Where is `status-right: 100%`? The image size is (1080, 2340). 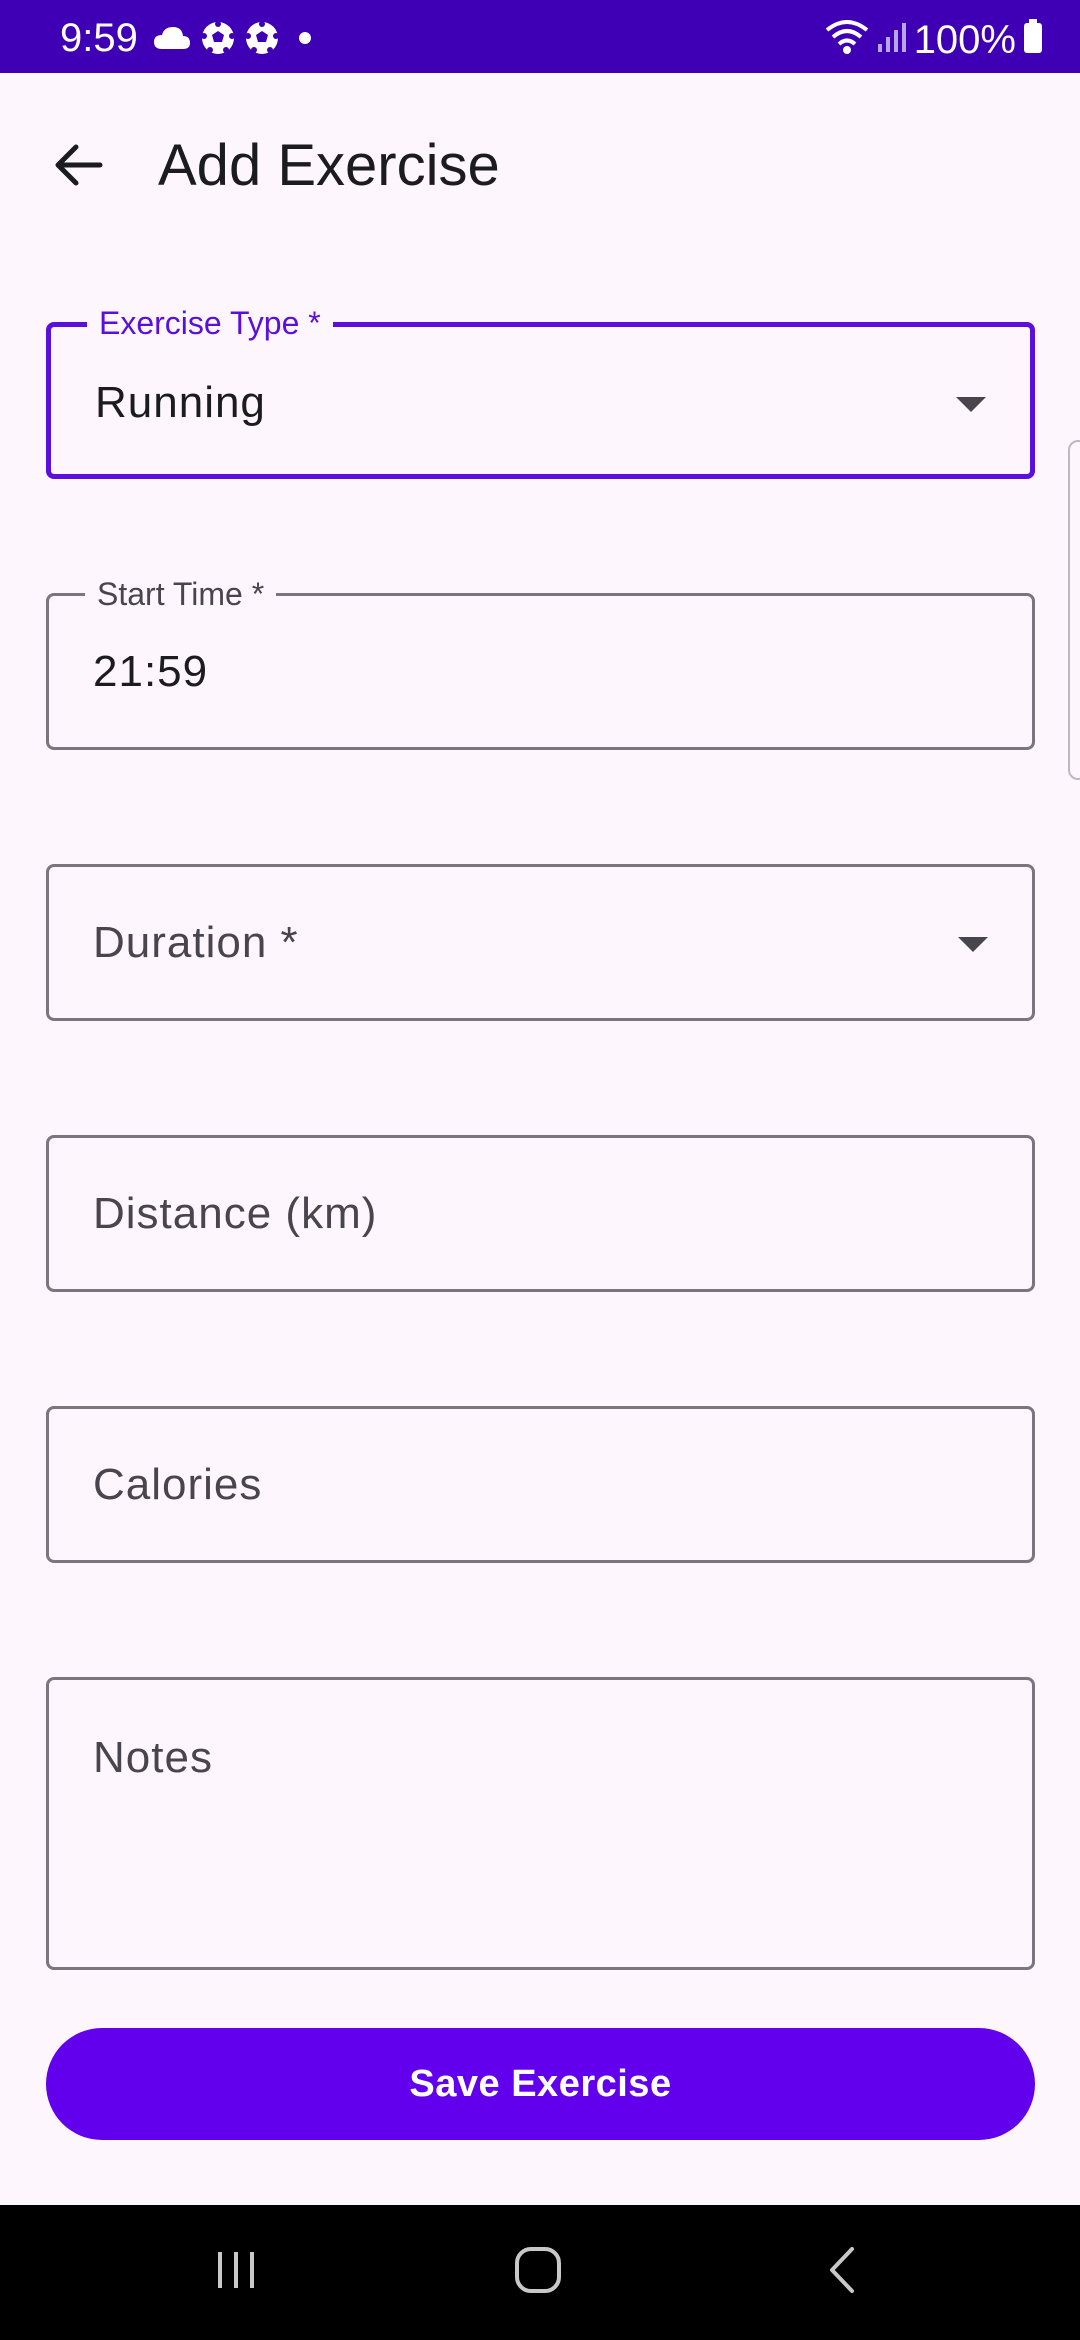 status-right: 100% is located at coordinates (934, 39).